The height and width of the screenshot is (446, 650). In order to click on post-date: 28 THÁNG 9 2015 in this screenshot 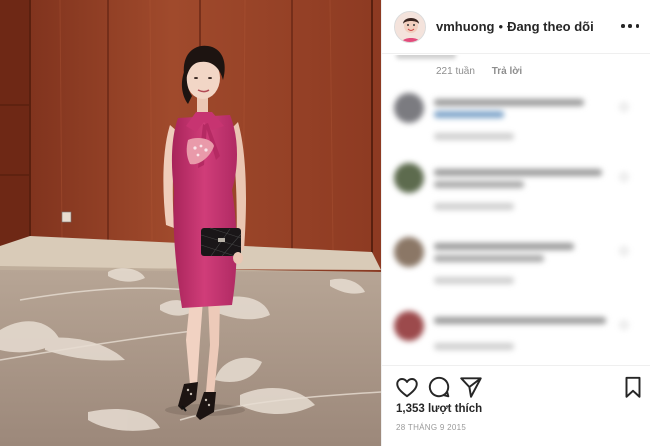, I will do `click(431, 427)`.